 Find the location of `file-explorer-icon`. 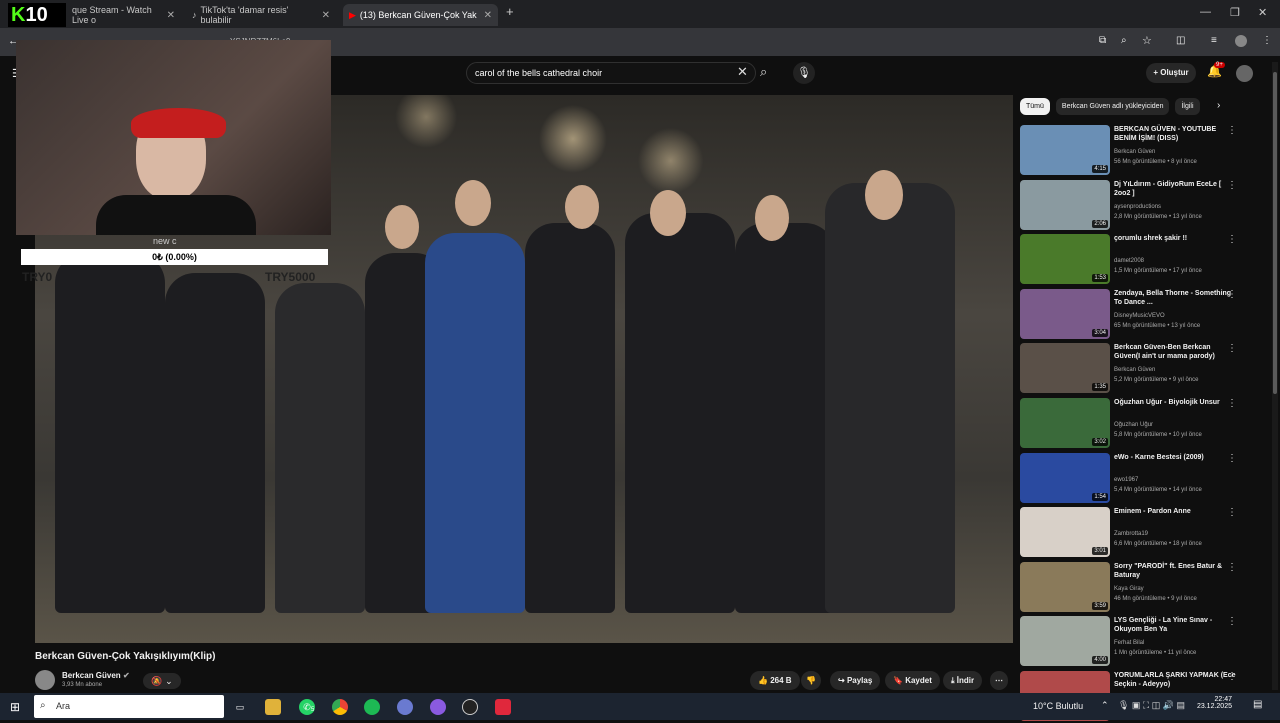

file-explorer-icon is located at coordinates (273, 707).